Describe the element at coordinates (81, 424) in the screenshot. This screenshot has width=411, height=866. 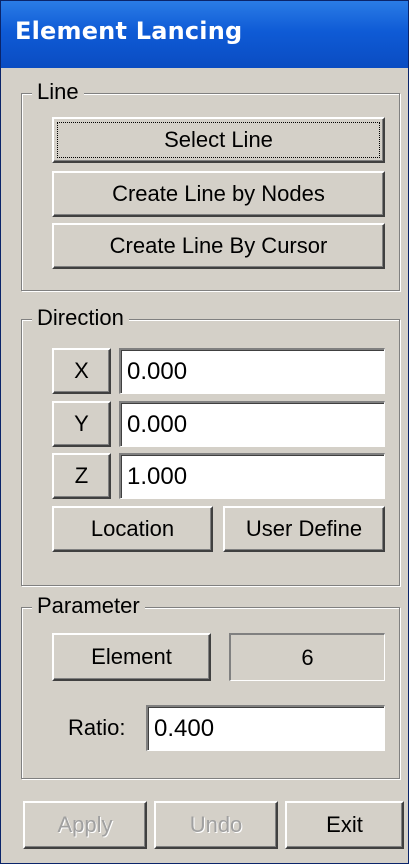
I see `y-direction-button: Y` at that location.